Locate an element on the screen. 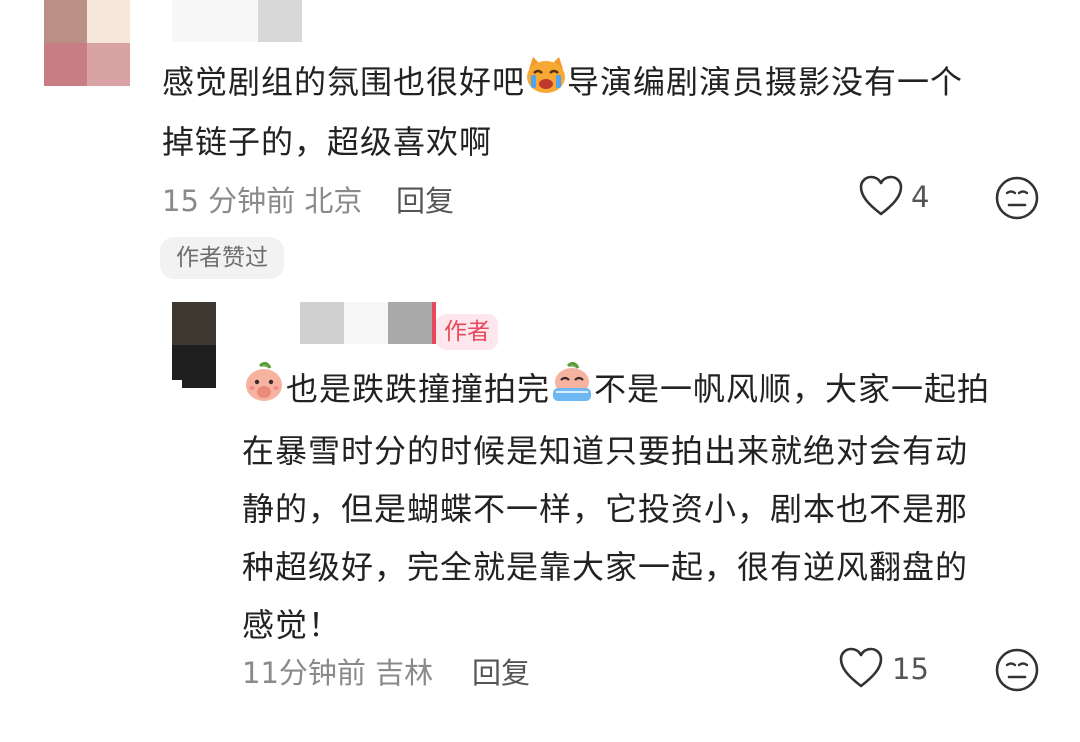  like-count: 4 is located at coordinates (920, 197).